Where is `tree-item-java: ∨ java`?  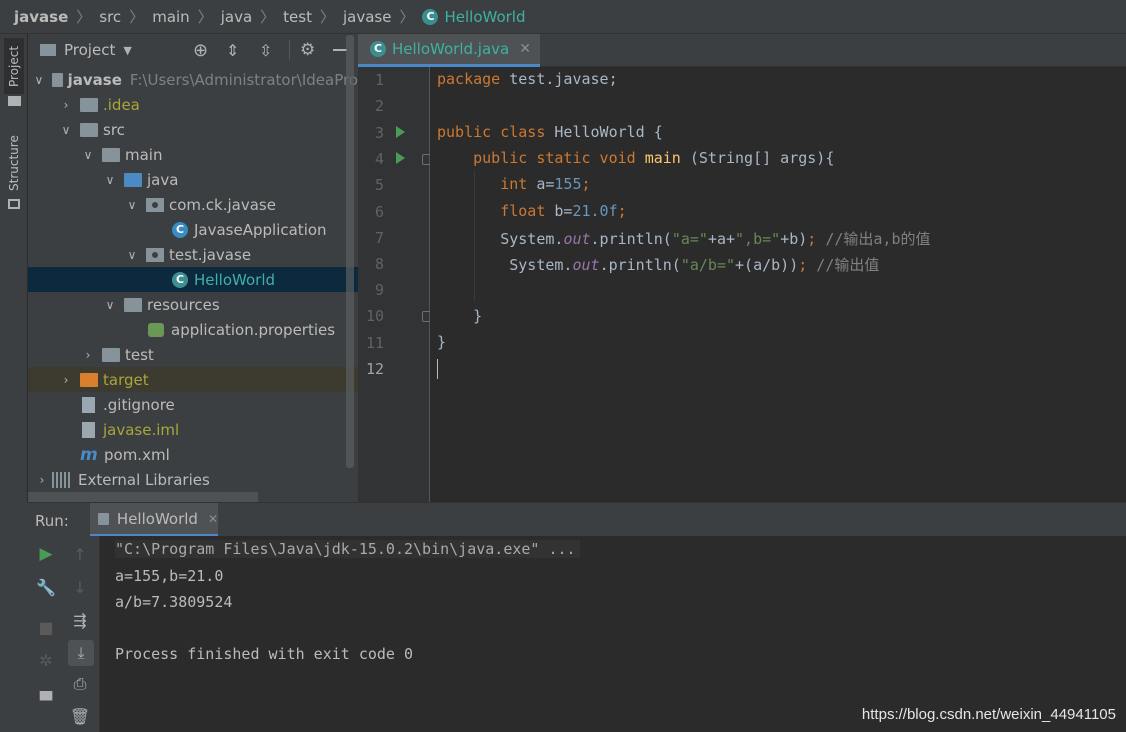 tree-item-java: ∨ java is located at coordinates (193, 179).